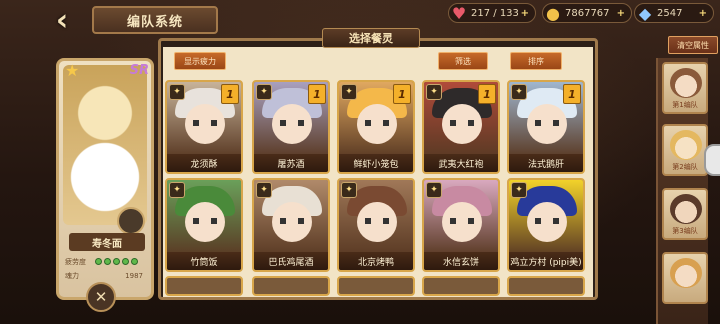  Describe the element at coordinates (703, 13) in the screenshot. I see `gem-add-button: +` at that location.